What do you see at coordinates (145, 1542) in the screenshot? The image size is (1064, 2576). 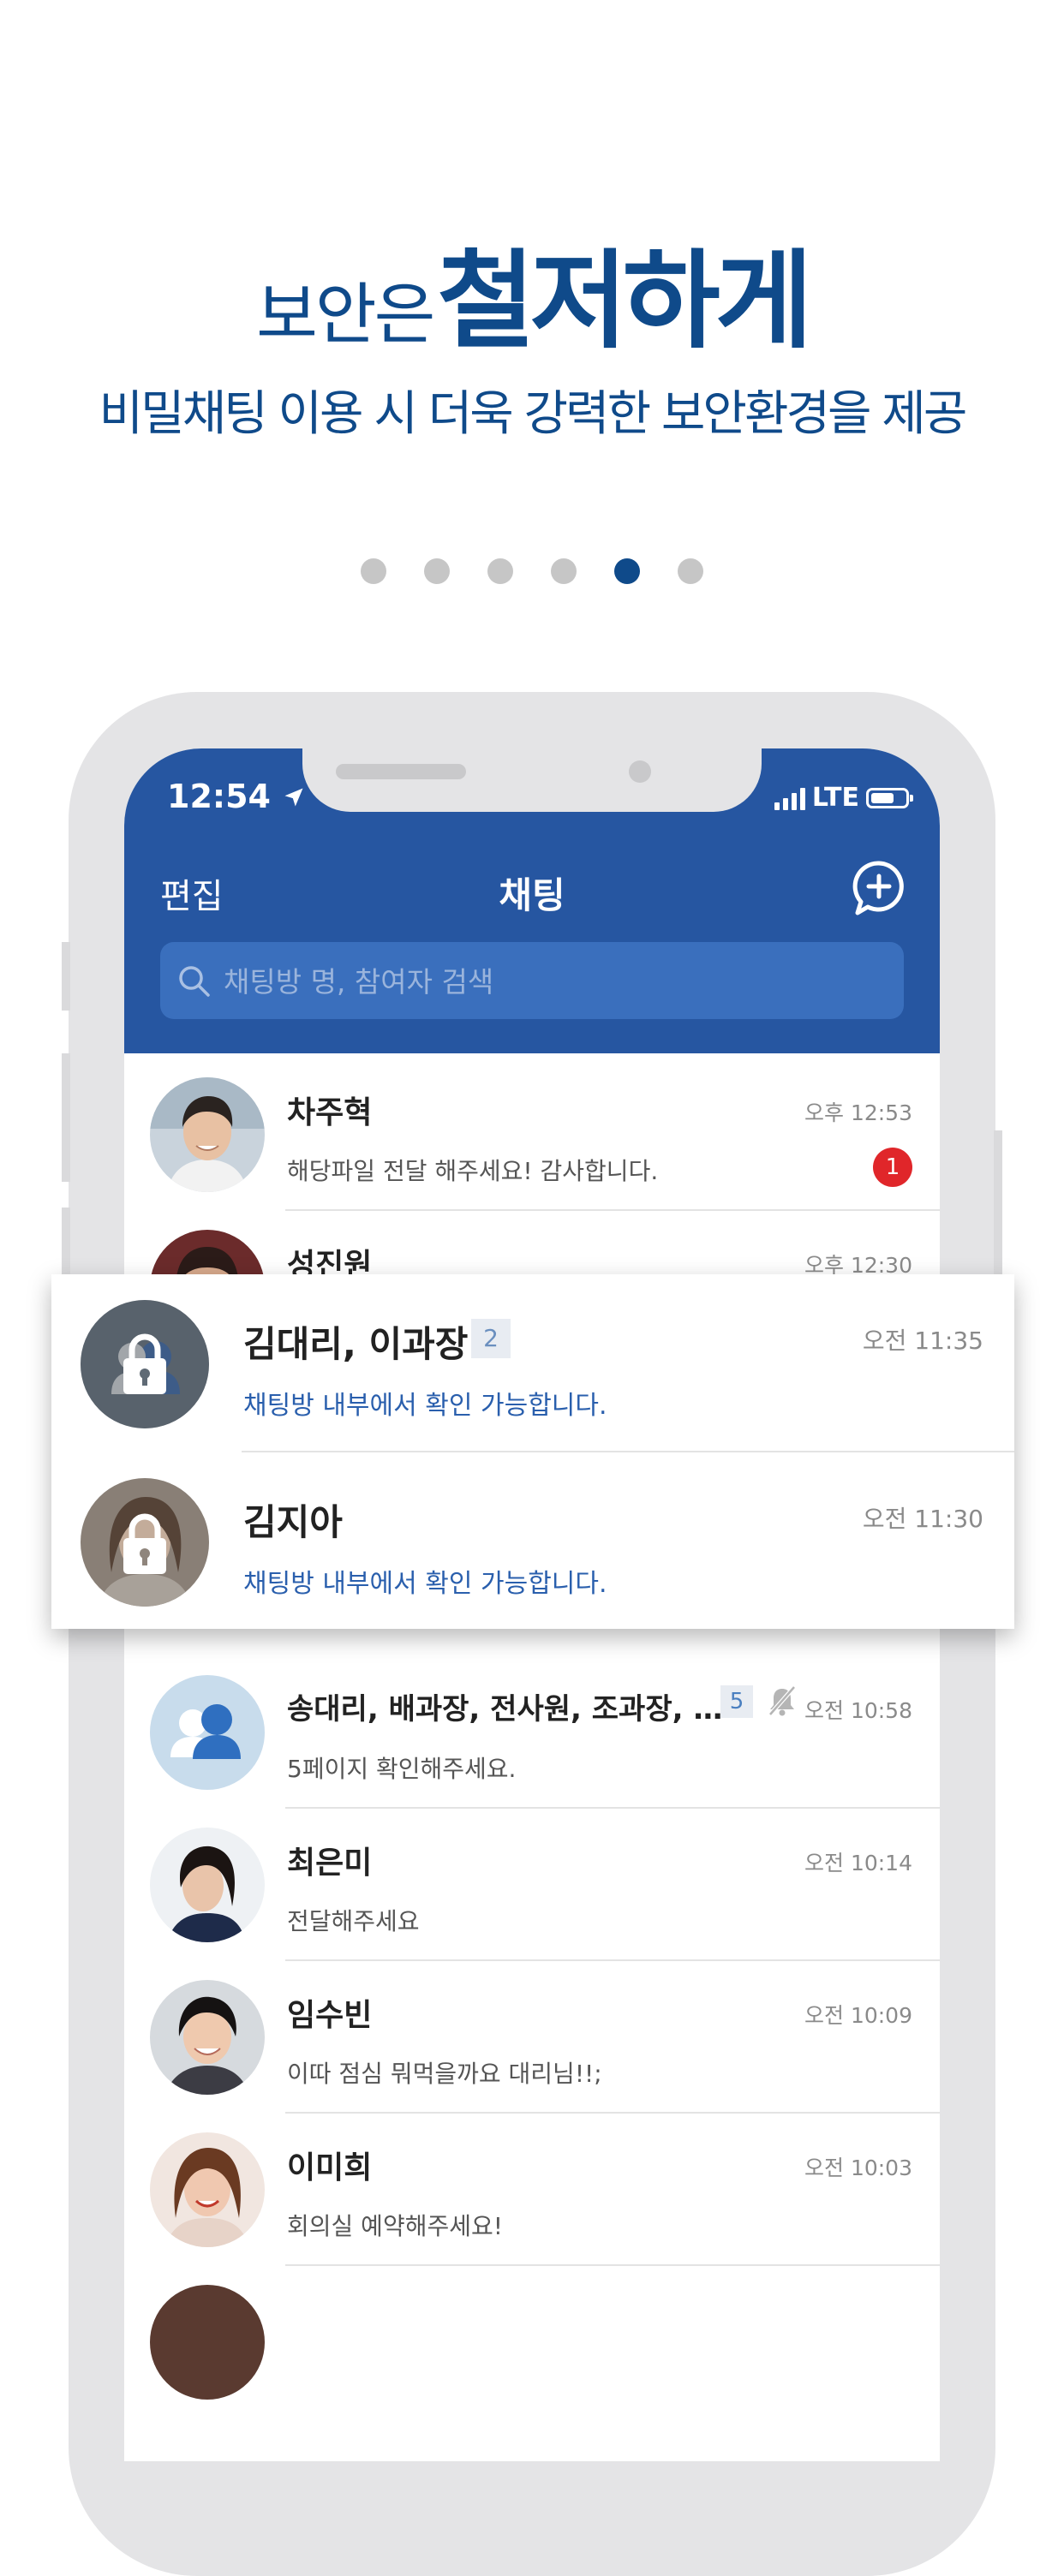 I see `secret-avatar` at bounding box center [145, 1542].